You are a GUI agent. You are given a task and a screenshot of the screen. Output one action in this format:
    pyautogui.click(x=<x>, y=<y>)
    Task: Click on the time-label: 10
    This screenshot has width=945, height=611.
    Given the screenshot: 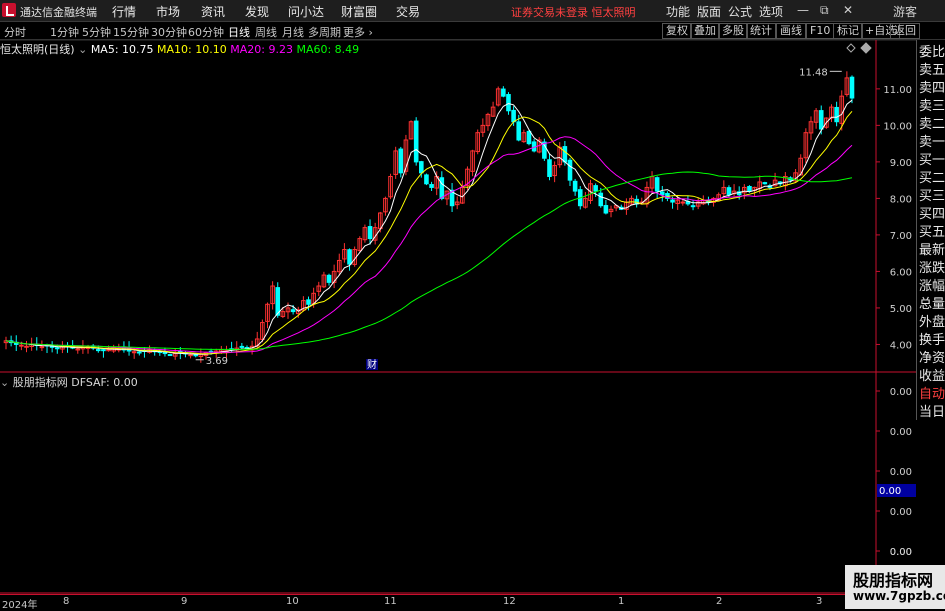 What is the action you would take?
    pyautogui.click(x=292, y=601)
    